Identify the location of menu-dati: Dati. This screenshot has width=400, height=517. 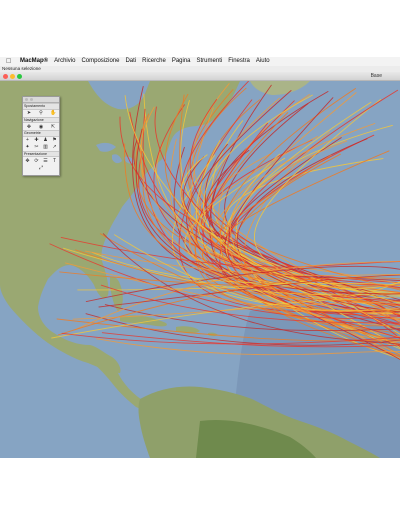
(130, 61).